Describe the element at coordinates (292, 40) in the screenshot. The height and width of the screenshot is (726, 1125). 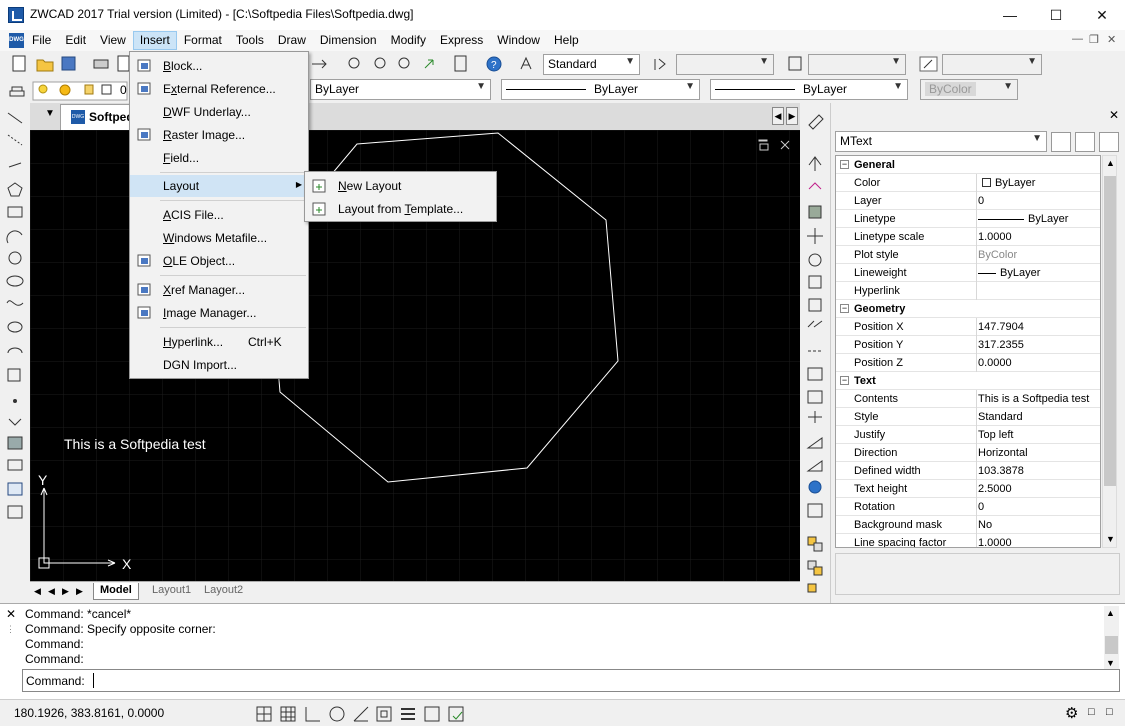
I see `menu-draw: Draw` at that location.